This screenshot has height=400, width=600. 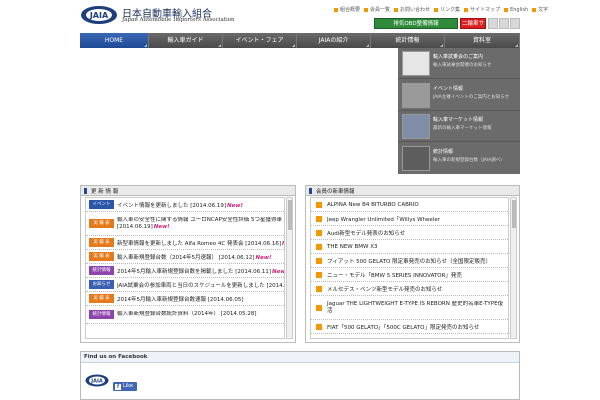 What do you see at coordinates (409, 233) in the screenshot?
I see `list-item: Audi新型モデル発表のお知らせ` at bounding box center [409, 233].